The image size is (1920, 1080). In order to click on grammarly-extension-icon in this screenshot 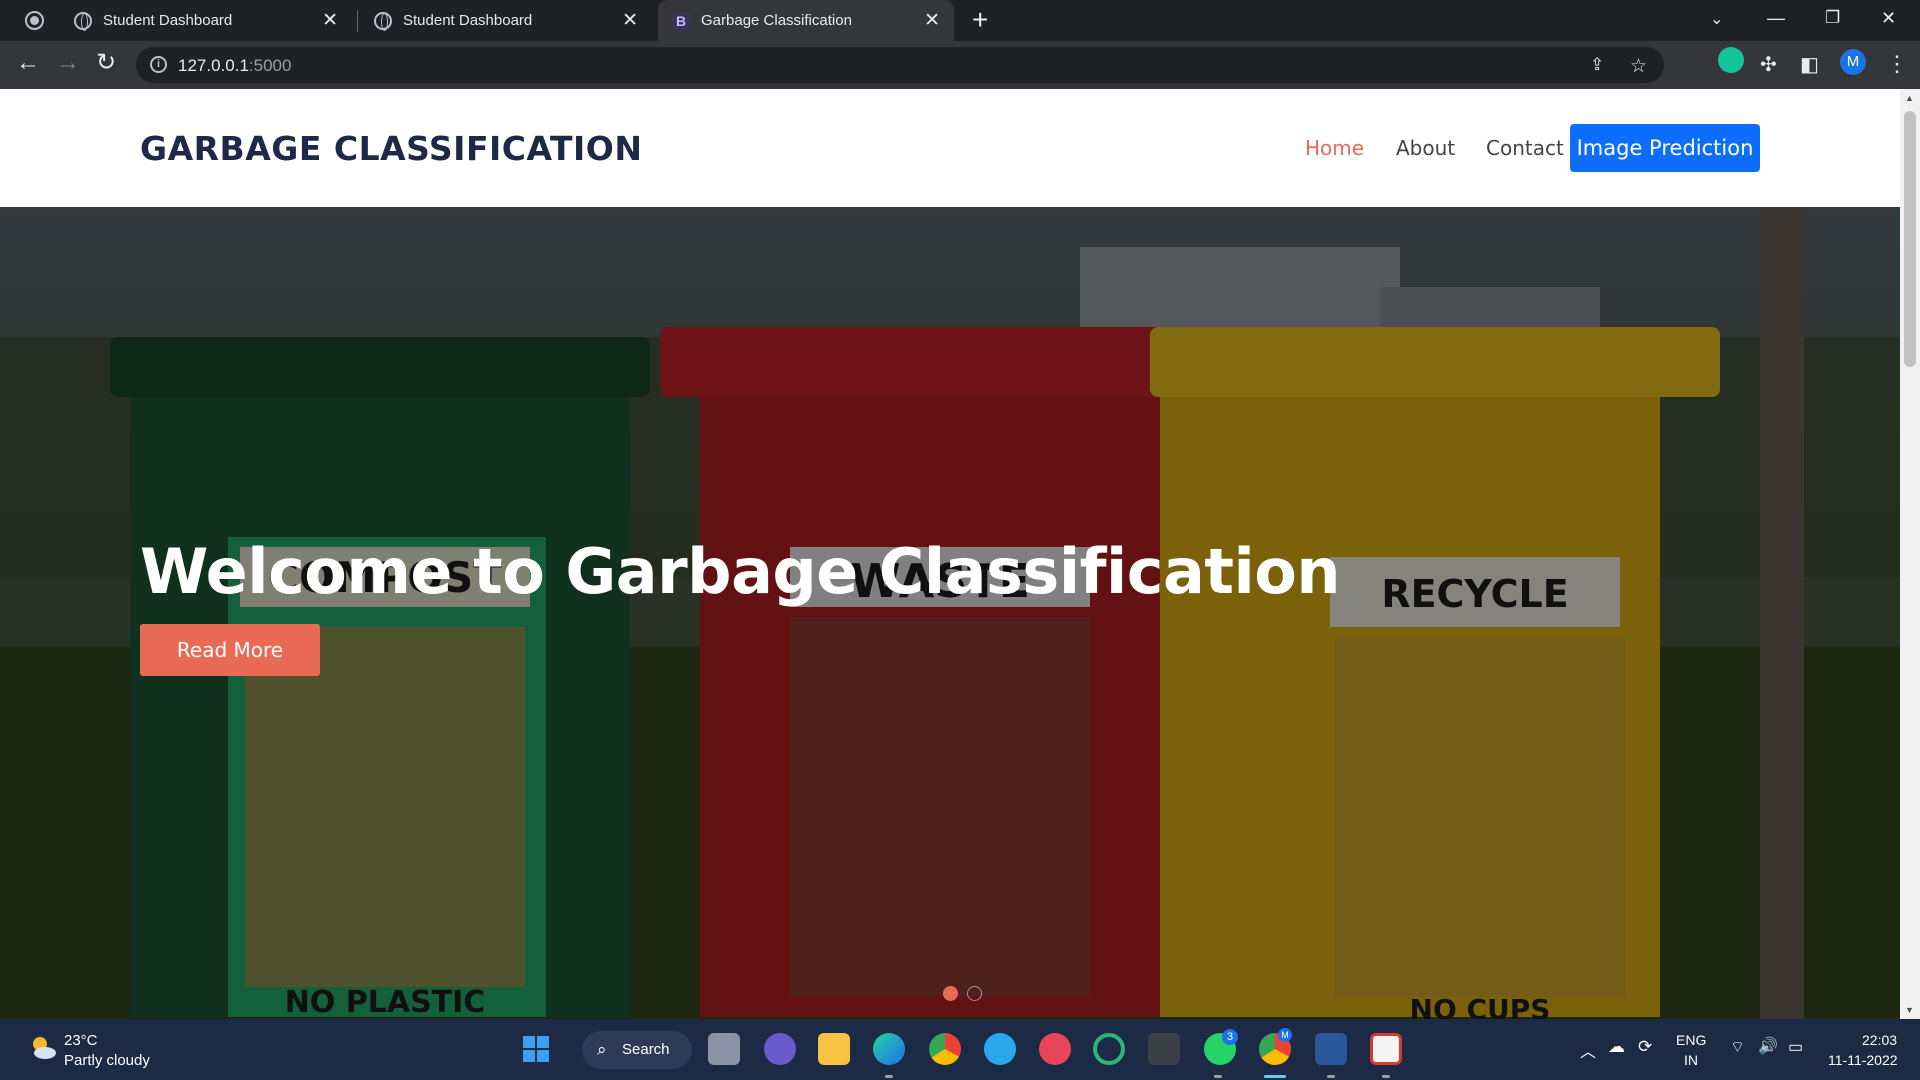, I will do `click(1731, 60)`.